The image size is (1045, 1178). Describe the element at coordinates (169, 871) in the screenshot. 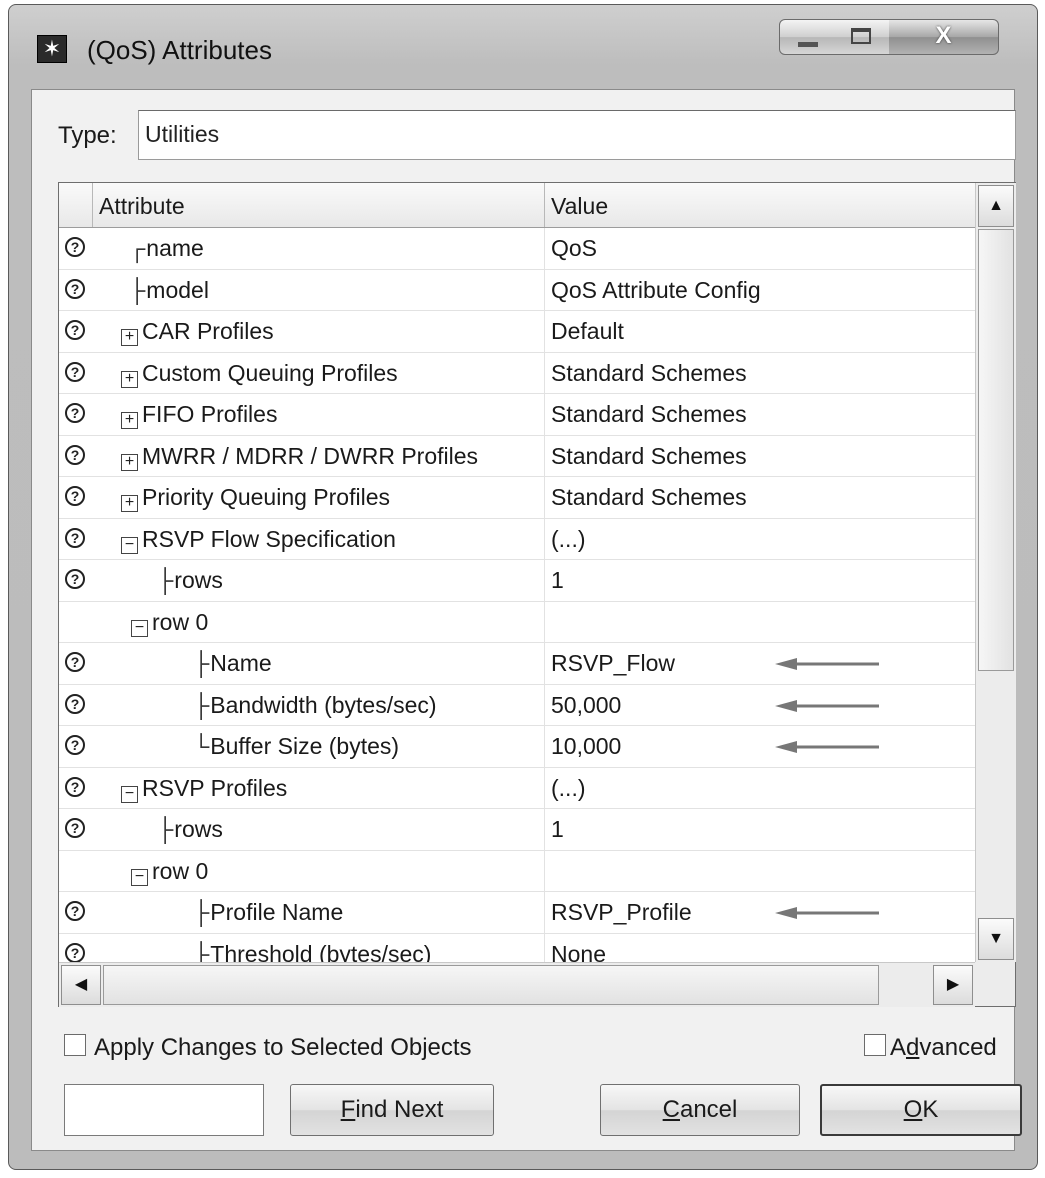

I see `attribute-cell: − row 0` at that location.